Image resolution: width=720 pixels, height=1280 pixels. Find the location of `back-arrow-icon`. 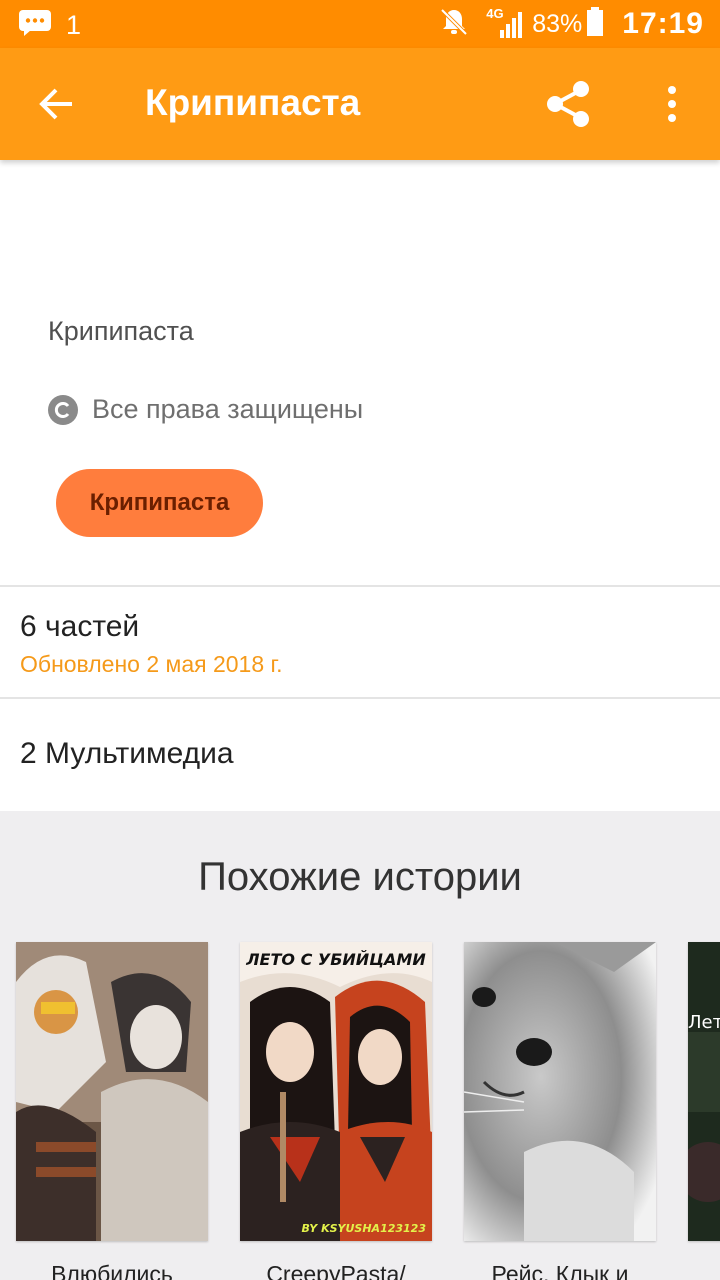

back-arrow-icon is located at coordinates (55, 104).